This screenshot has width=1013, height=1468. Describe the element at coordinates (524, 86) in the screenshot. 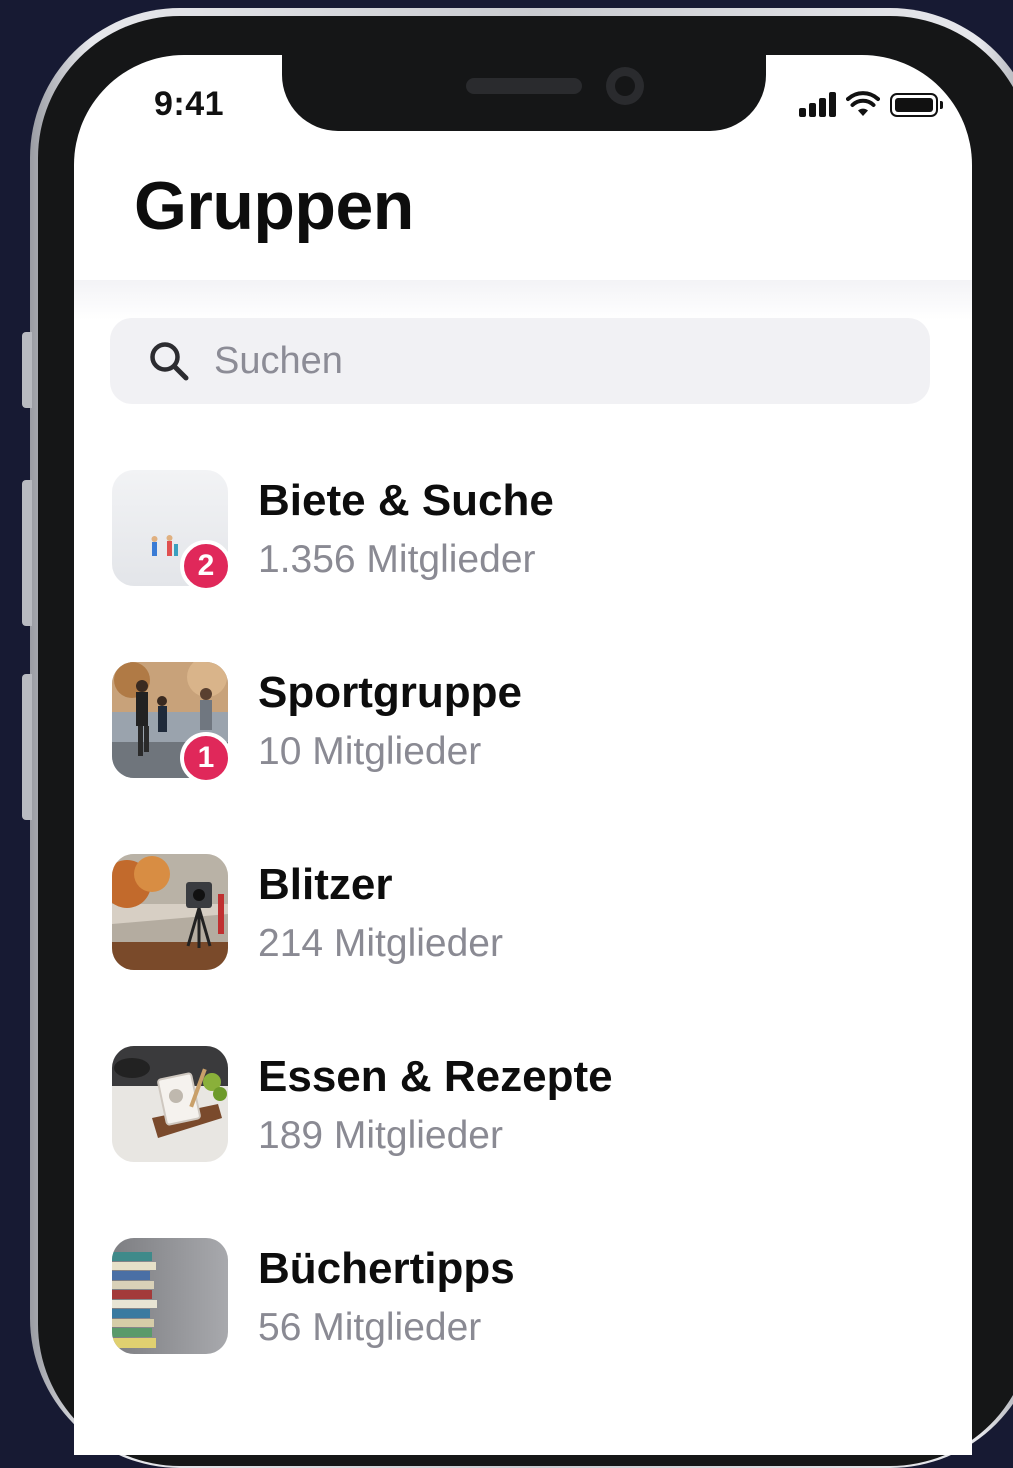

I see `speaker` at that location.